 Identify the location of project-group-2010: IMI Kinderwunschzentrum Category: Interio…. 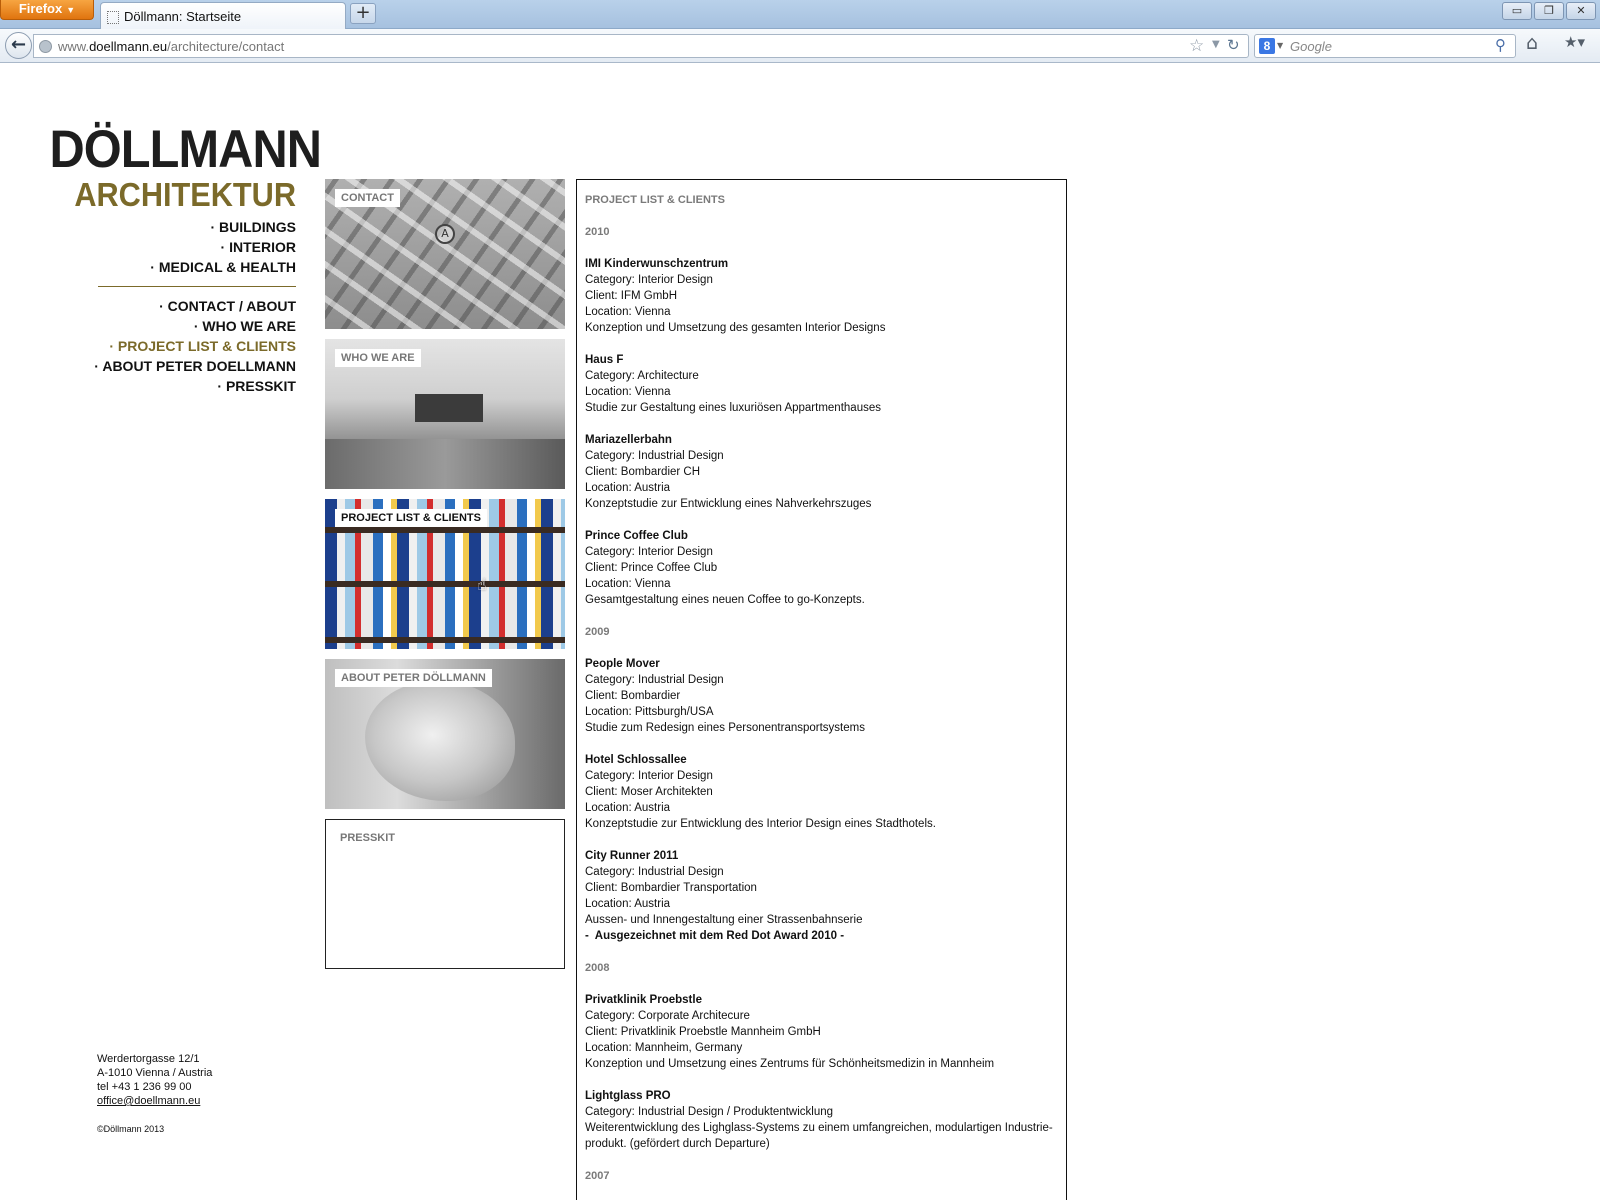
(821, 432).